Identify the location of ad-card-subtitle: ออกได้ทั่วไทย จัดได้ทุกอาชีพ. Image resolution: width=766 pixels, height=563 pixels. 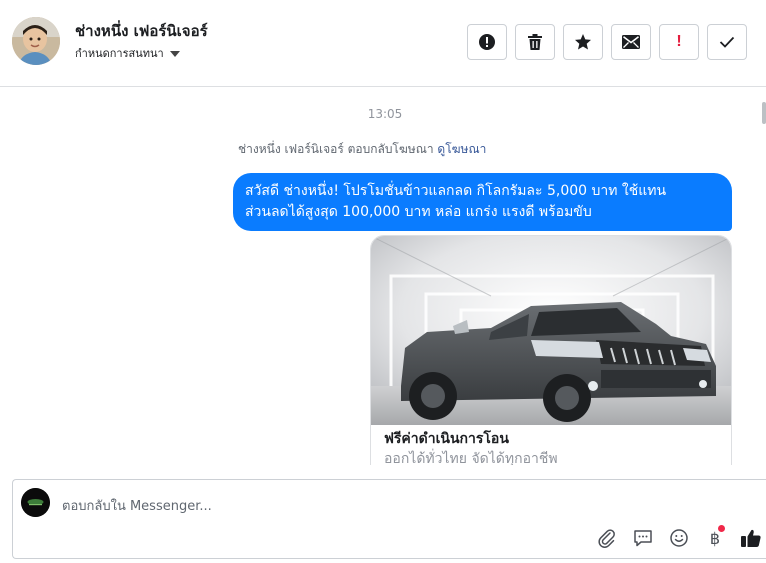
(471, 458).